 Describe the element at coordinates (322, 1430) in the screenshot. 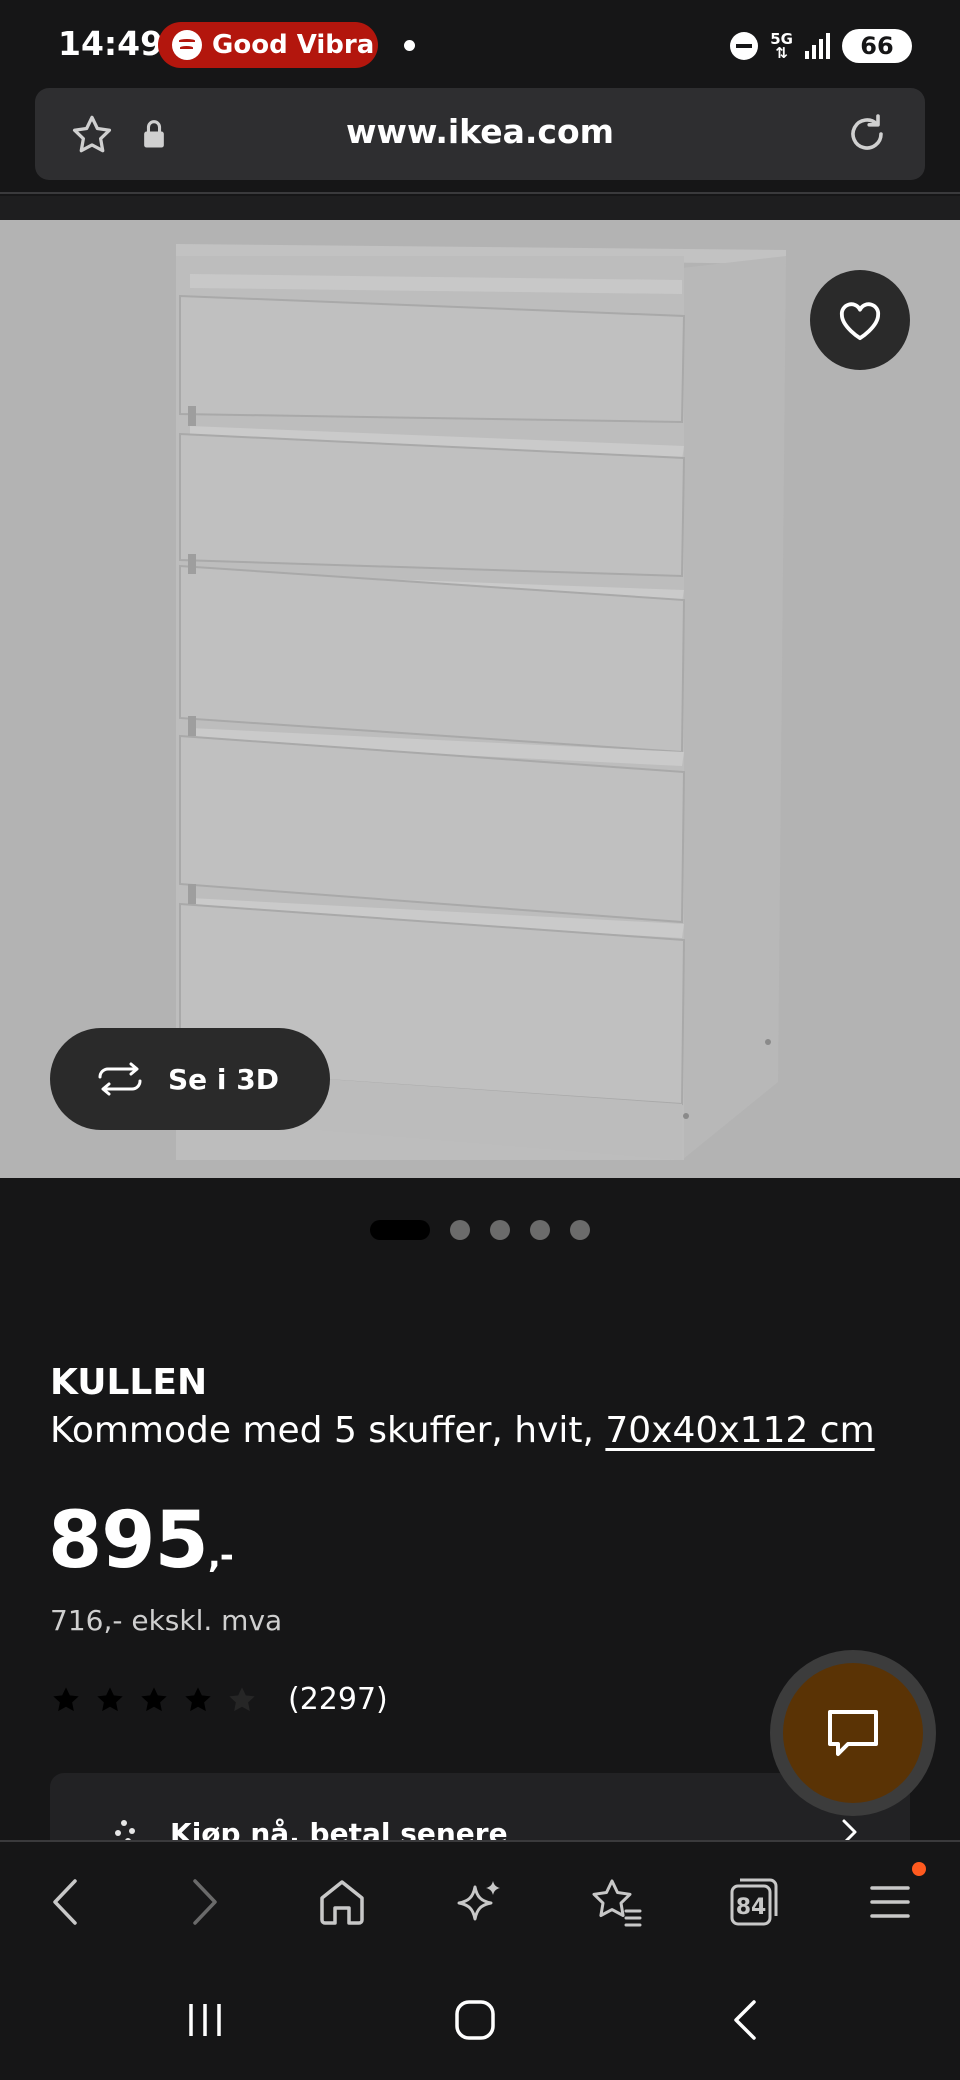

I see `product-description-text: Kommode med 5 skuffer, hvit,` at that location.